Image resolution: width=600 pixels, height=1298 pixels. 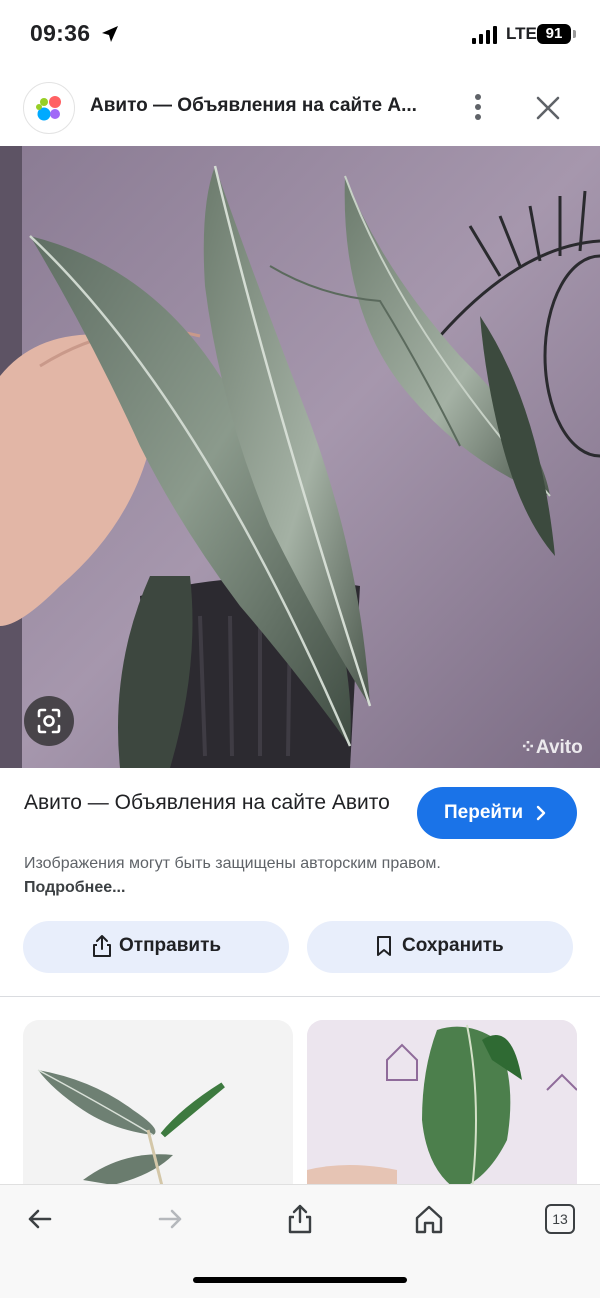 What do you see at coordinates (554, 34) in the screenshot?
I see `battery-indicator: 91` at bounding box center [554, 34].